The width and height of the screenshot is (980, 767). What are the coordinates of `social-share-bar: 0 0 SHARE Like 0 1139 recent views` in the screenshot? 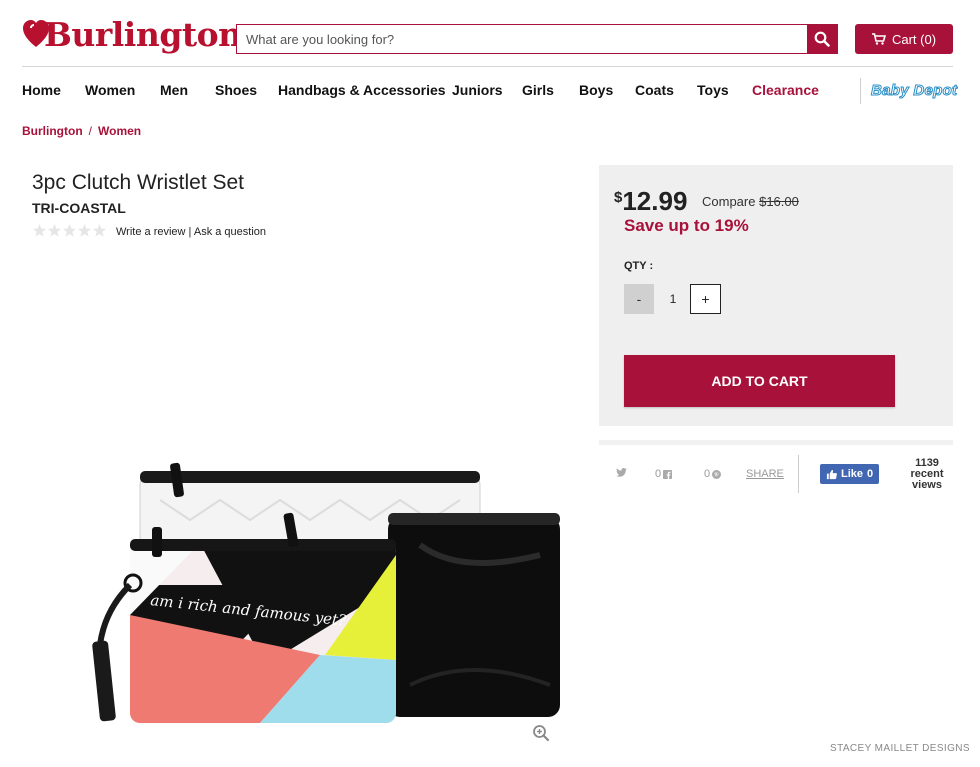 It's located at (776, 471).